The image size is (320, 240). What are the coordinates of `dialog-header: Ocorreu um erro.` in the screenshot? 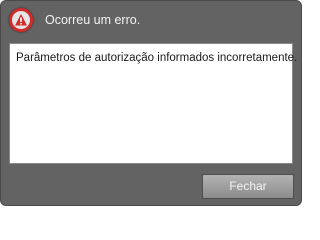 It's located at (151, 20).